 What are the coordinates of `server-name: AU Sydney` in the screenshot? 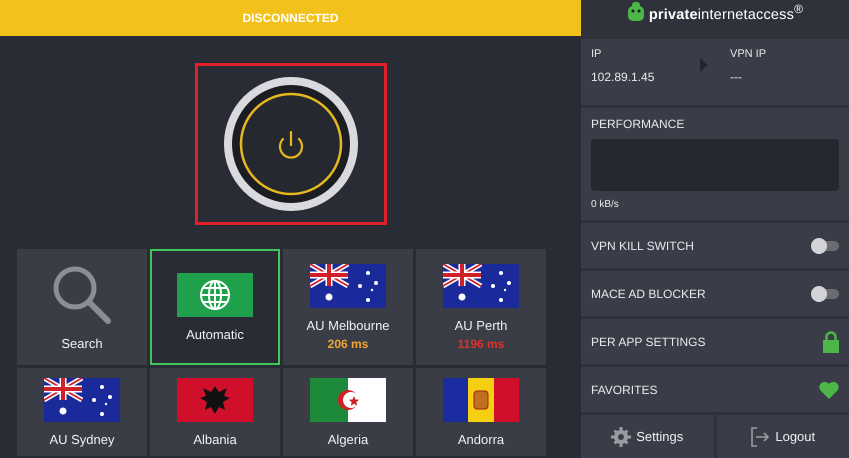 It's located at (82, 439).